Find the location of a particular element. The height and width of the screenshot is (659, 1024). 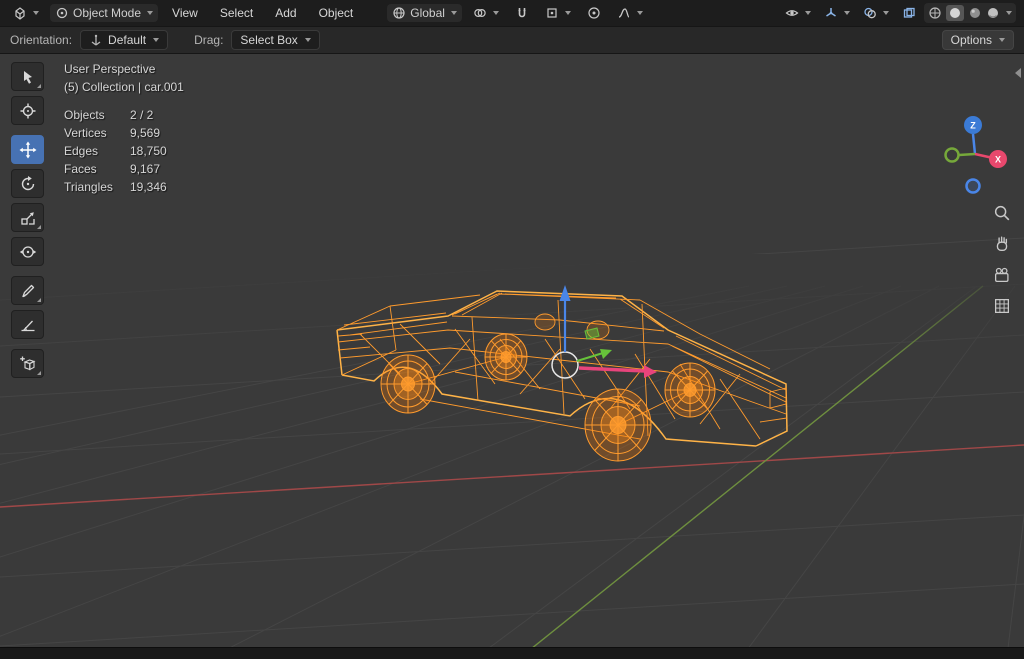

camera-icon is located at coordinates (1002, 274).